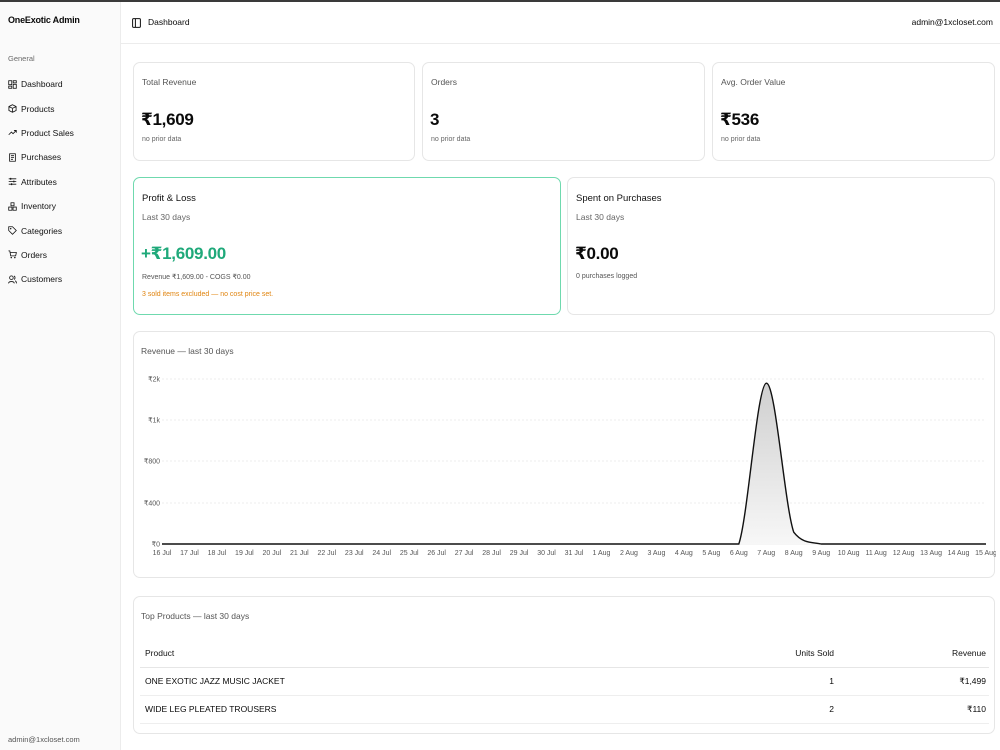 The image size is (1000, 750). I want to click on x-tick-label: 19 Jul, so click(244, 553).